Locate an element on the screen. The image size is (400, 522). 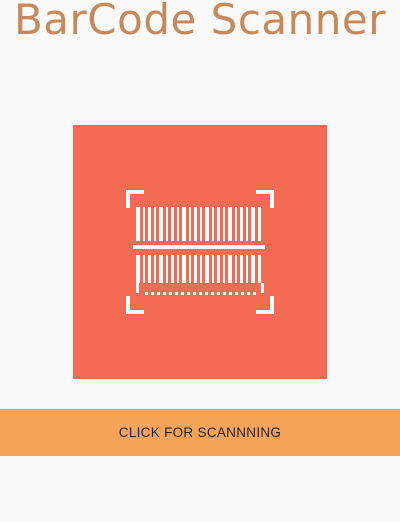
barcode-scan-icon is located at coordinates (200, 252).